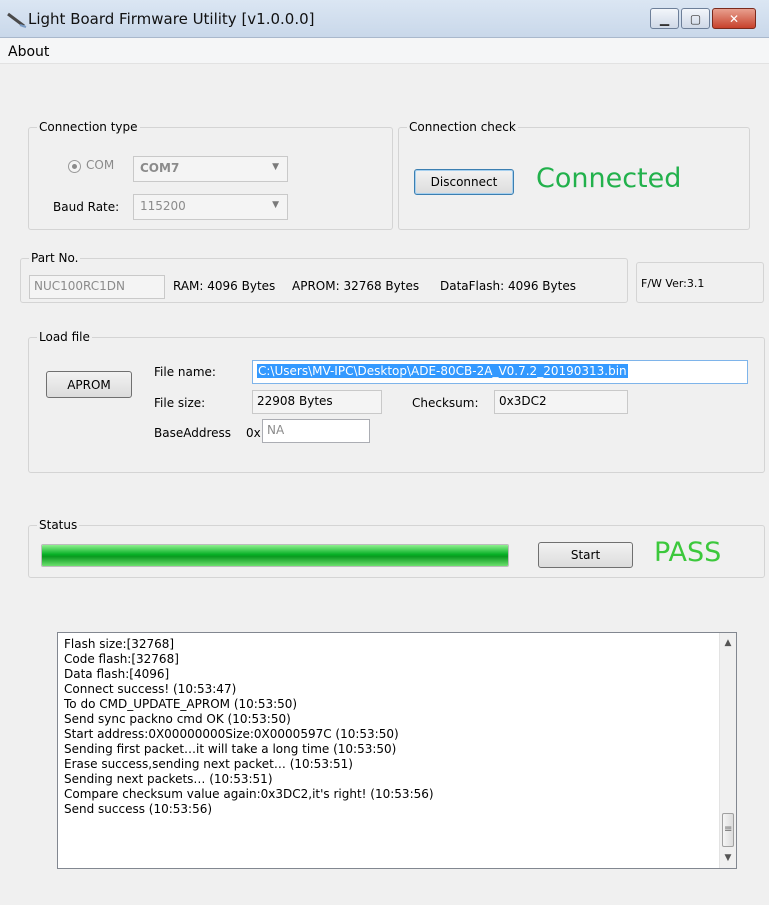  What do you see at coordinates (177, 719) in the screenshot?
I see `log-line: Send sync packno cmd OK (10:53:50)` at bounding box center [177, 719].